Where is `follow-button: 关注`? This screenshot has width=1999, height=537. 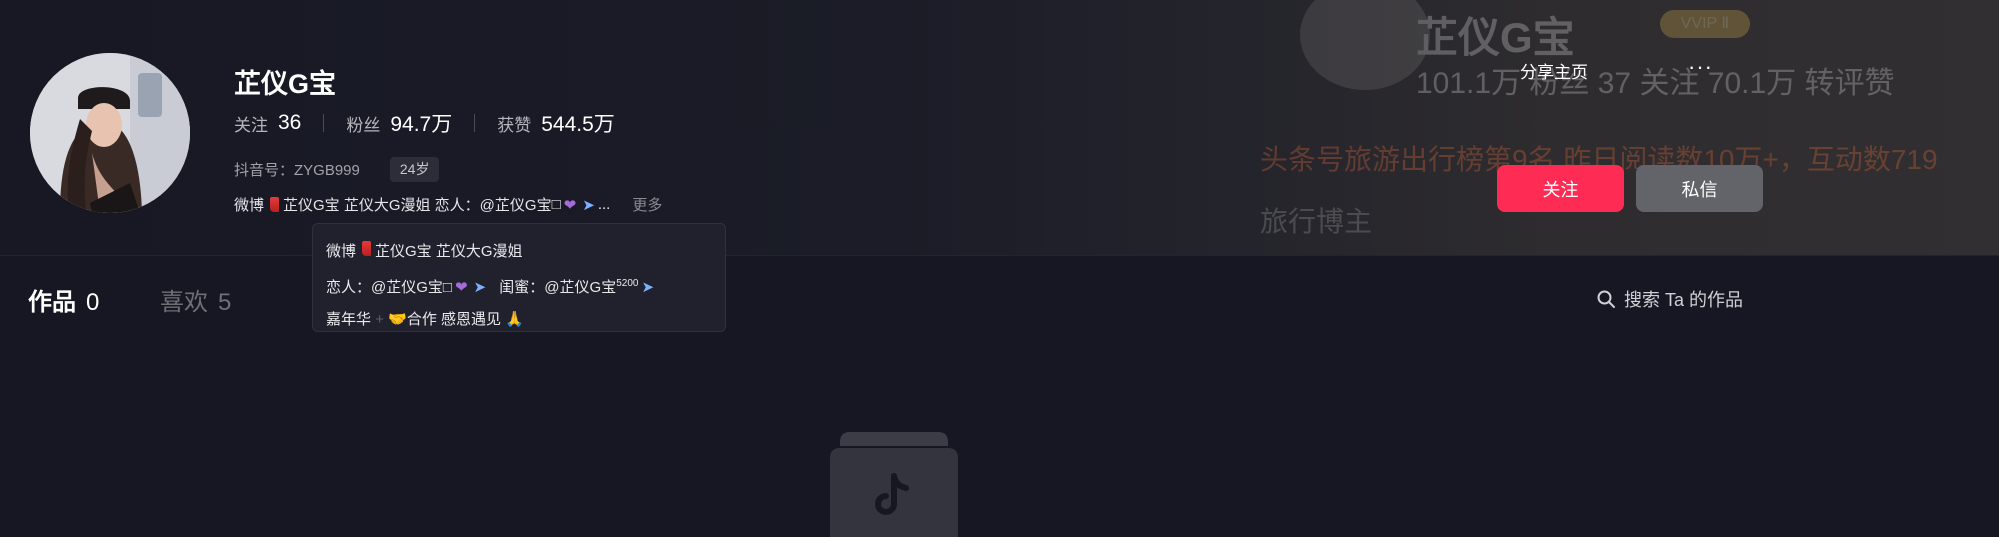 follow-button: 关注 is located at coordinates (1560, 188).